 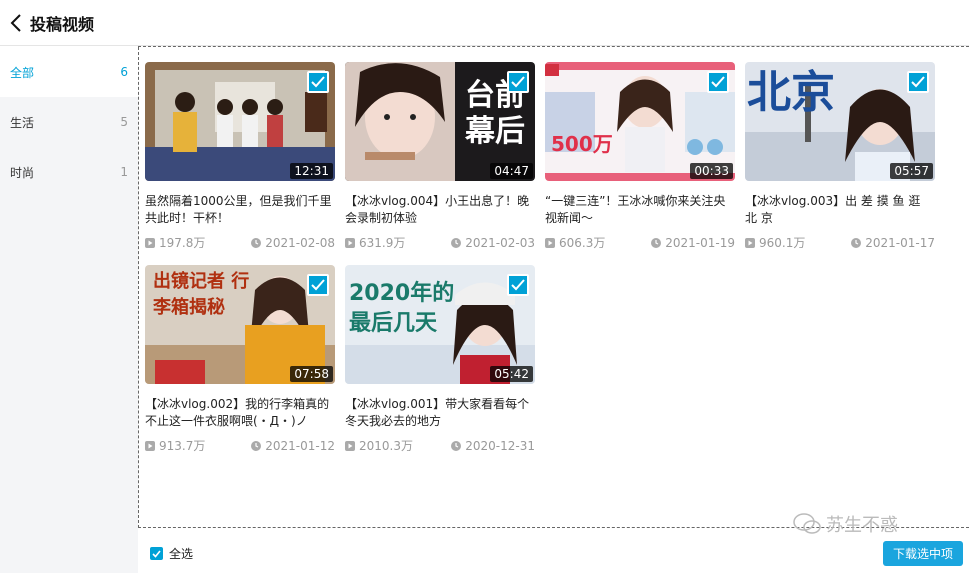 I want to click on video-thumbnail: 北京 05:57, so click(x=840, y=121).